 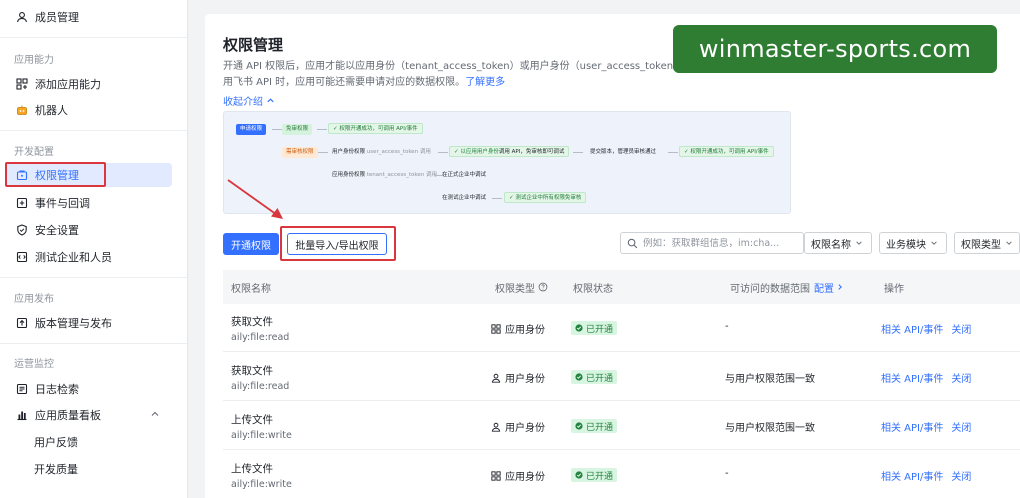 I want to click on event-icon, so click(x=22, y=203).